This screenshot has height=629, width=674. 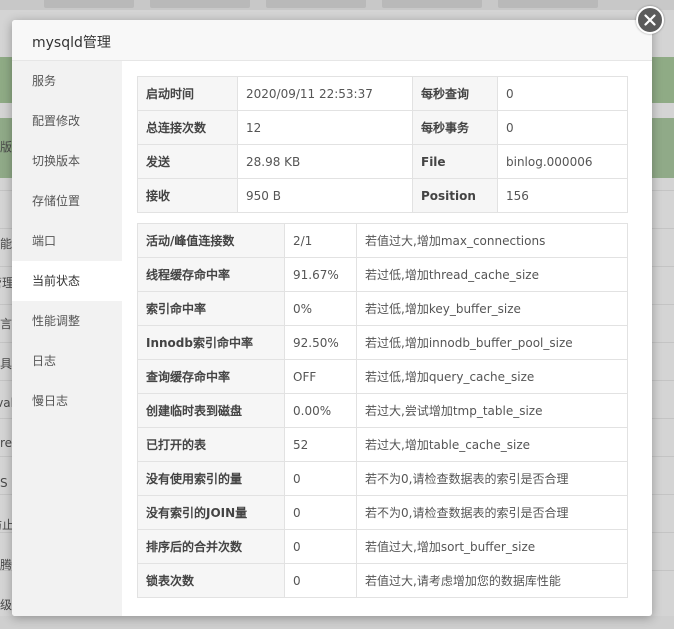 I want to click on metric-name: 排序后的合并次数, so click(x=211, y=546).